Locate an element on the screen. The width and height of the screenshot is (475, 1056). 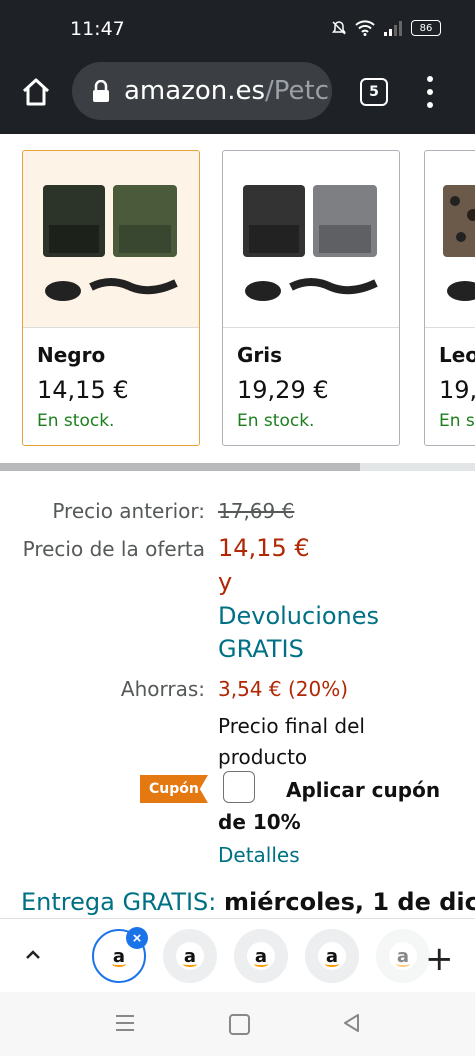
coupon-badge: Cupón is located at coordinates (174, 789).